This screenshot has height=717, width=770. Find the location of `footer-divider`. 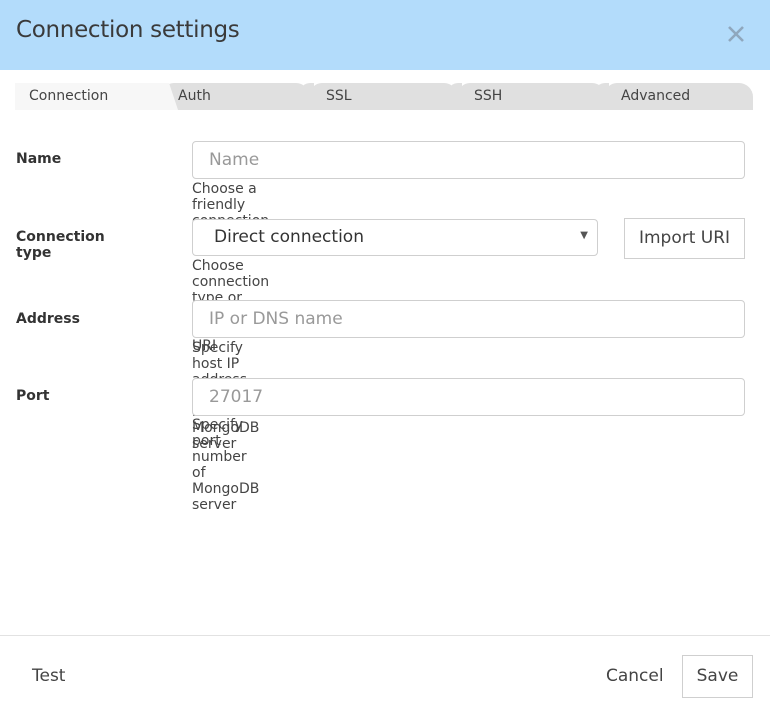

footer-divider is located at coordinates (385, 635).